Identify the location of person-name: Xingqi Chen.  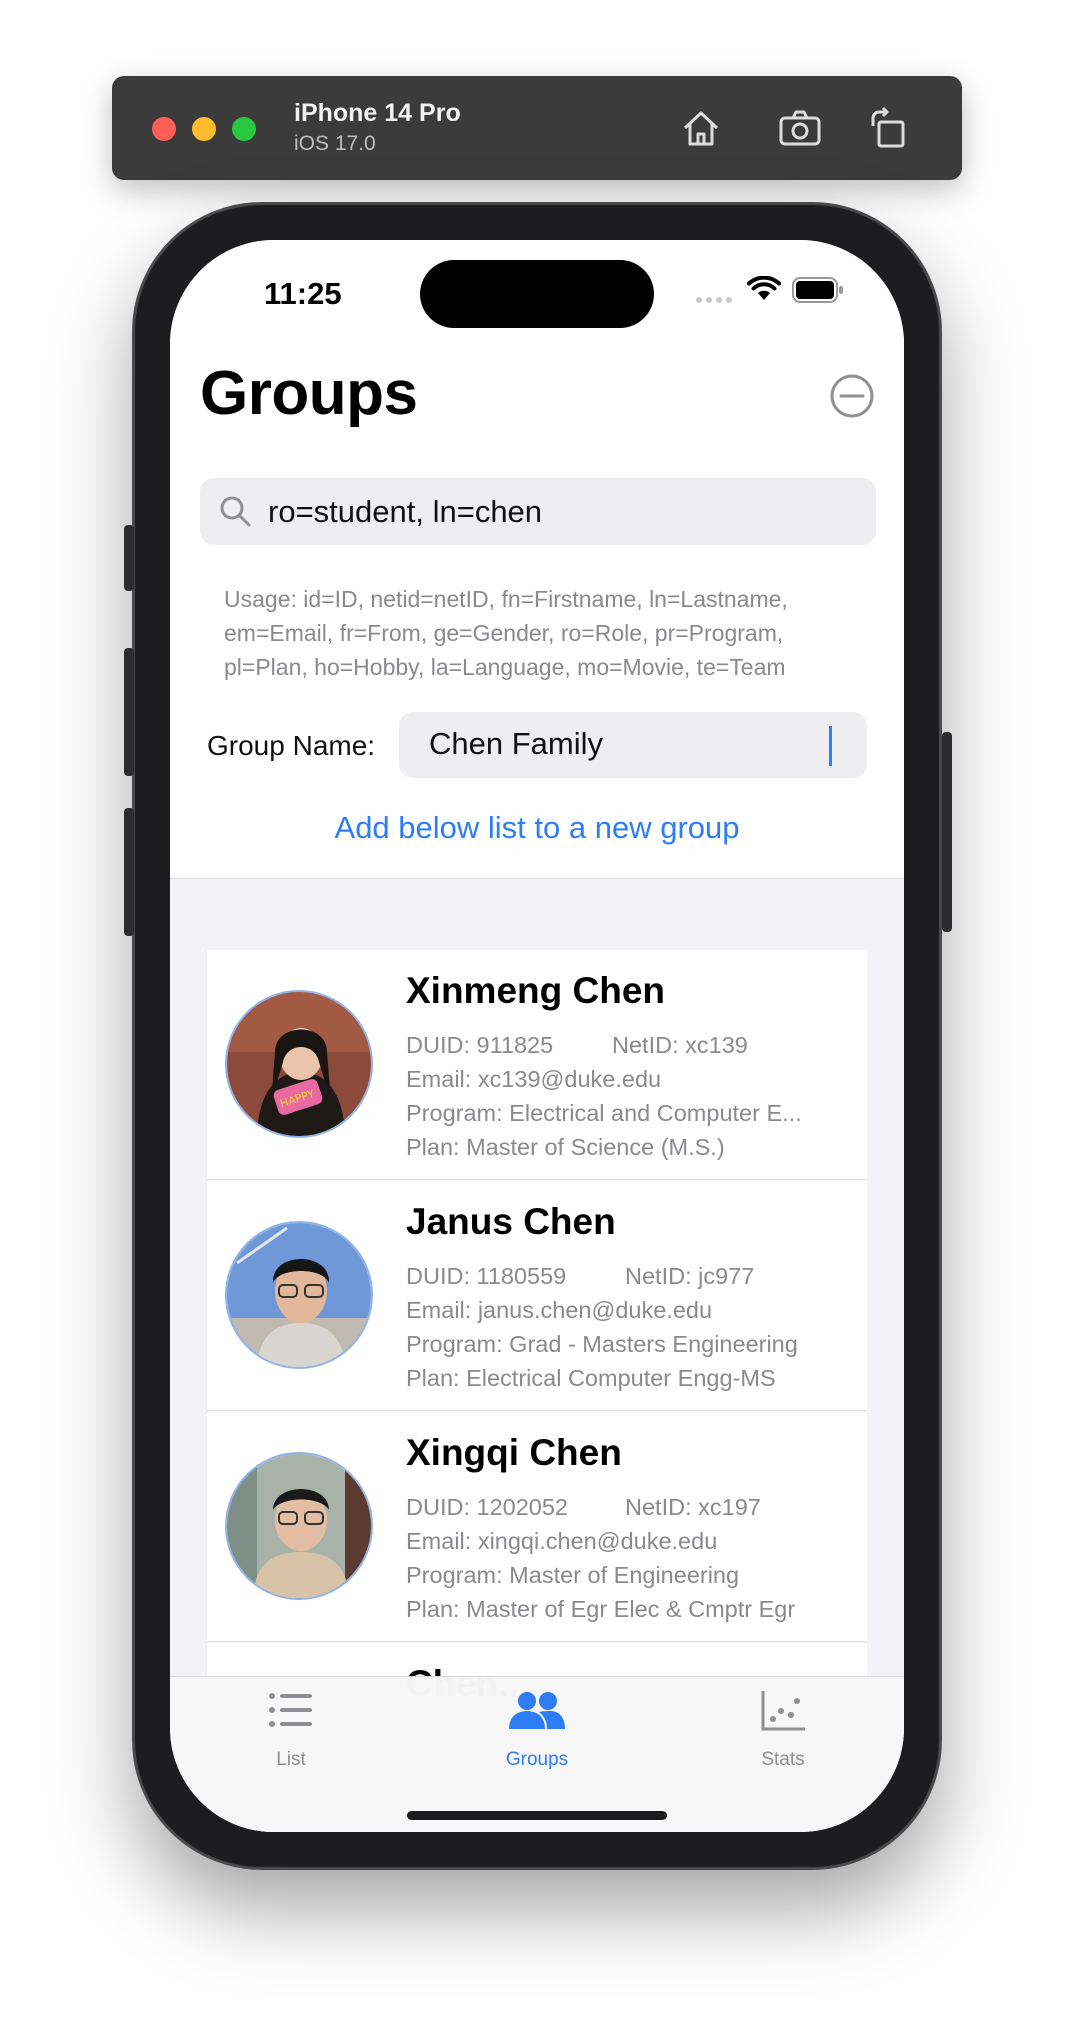
(514, 1452).